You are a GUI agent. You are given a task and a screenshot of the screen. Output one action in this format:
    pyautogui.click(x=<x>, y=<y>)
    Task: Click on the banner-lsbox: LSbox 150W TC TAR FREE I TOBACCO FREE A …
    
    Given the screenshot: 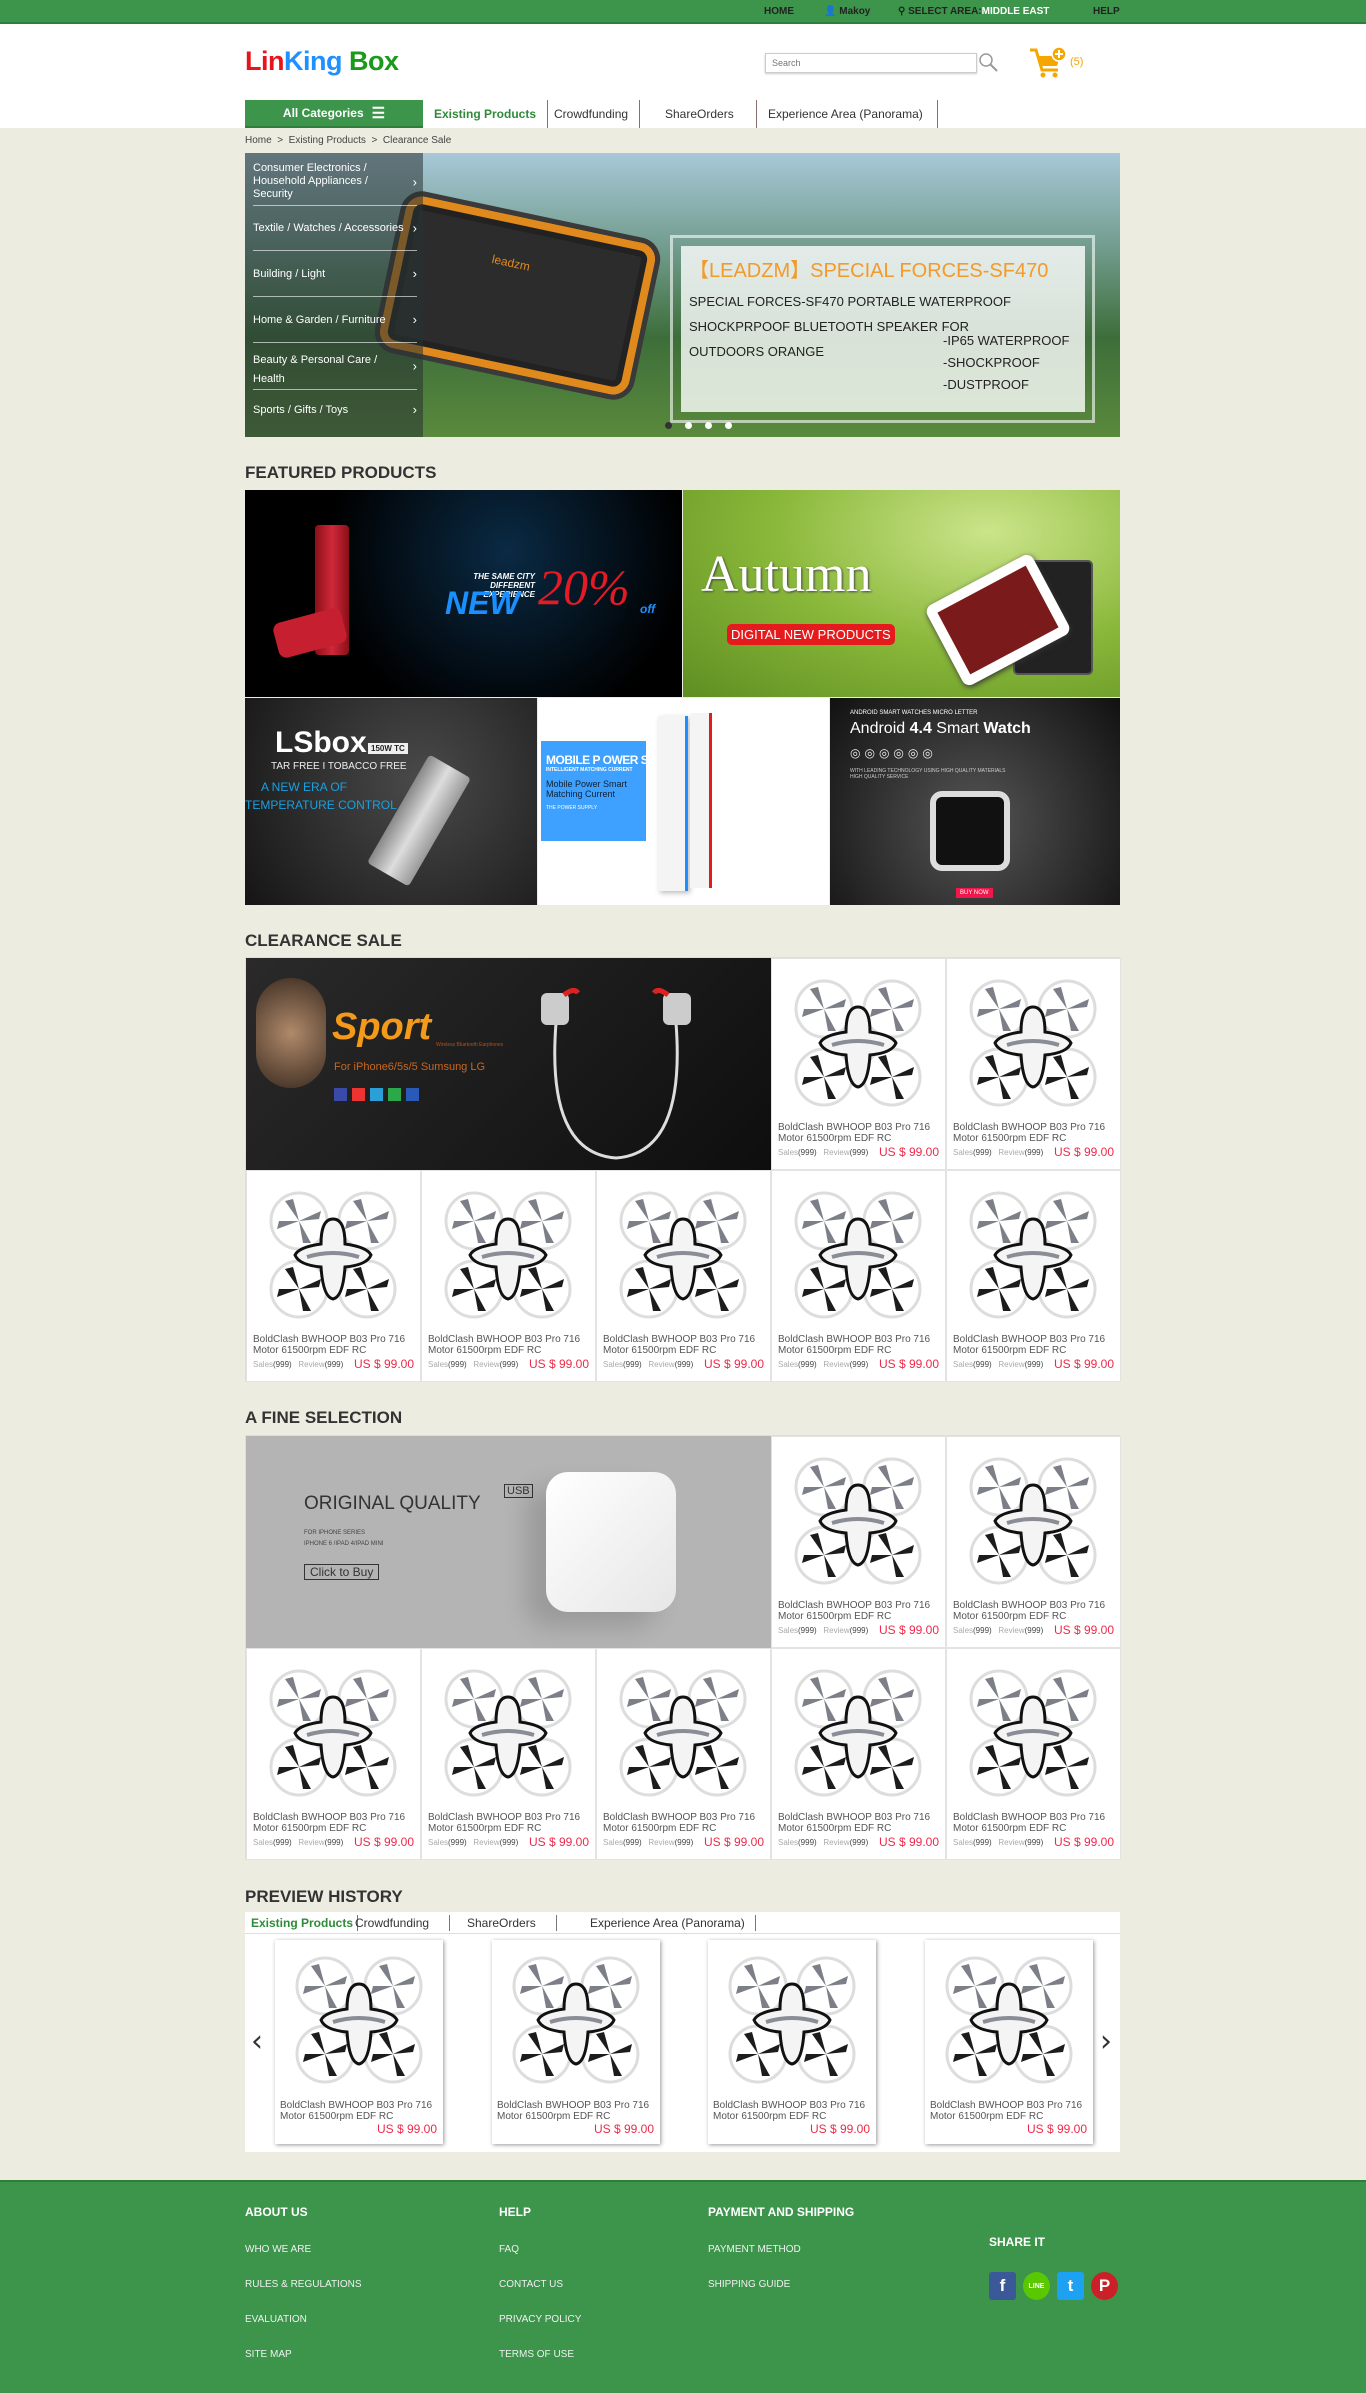 What is the action you would take?
    pyautogui.click(x=391, y=801)
    